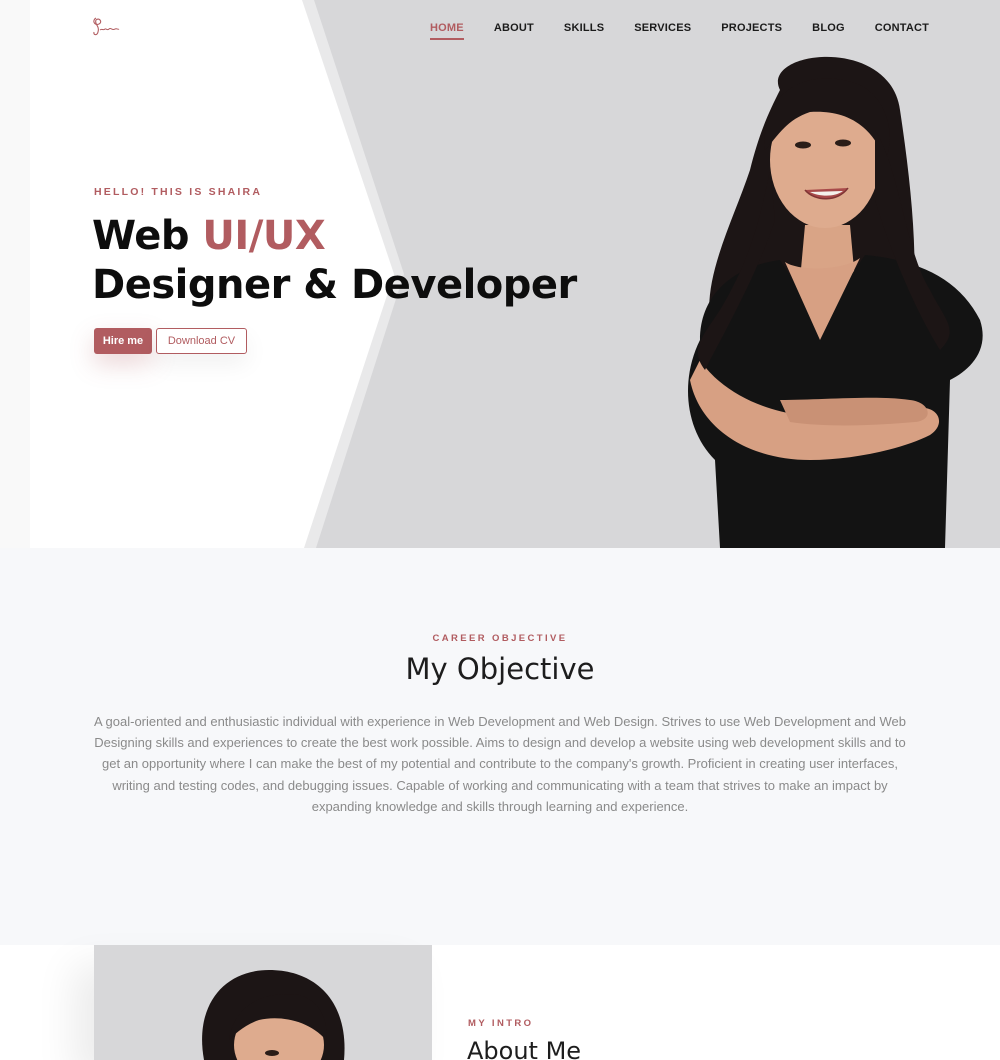 The image size is (1000, 1060). Describe the element at coordinates (500, 638) in the screenshot. I see `objective-kicker: CAREER OBJECTIVE` at that location.